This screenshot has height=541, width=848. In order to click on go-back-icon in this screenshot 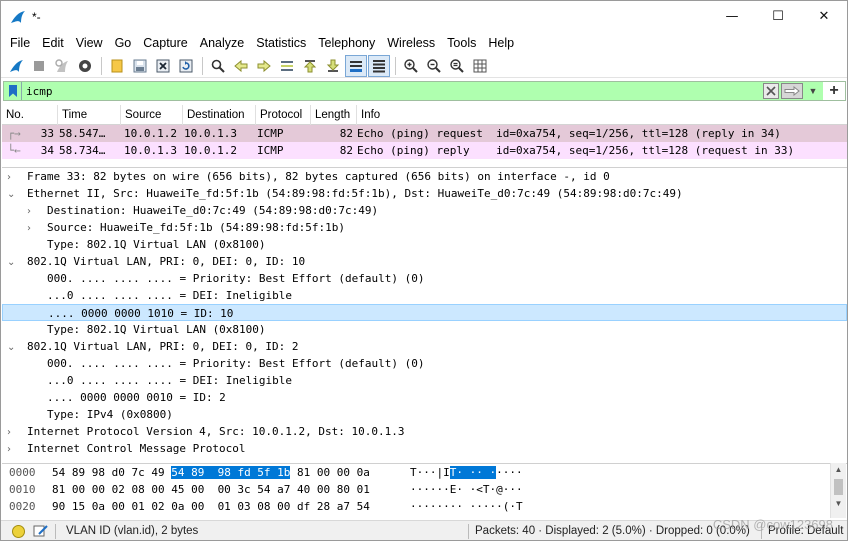, I will do `click(241, 66)`.